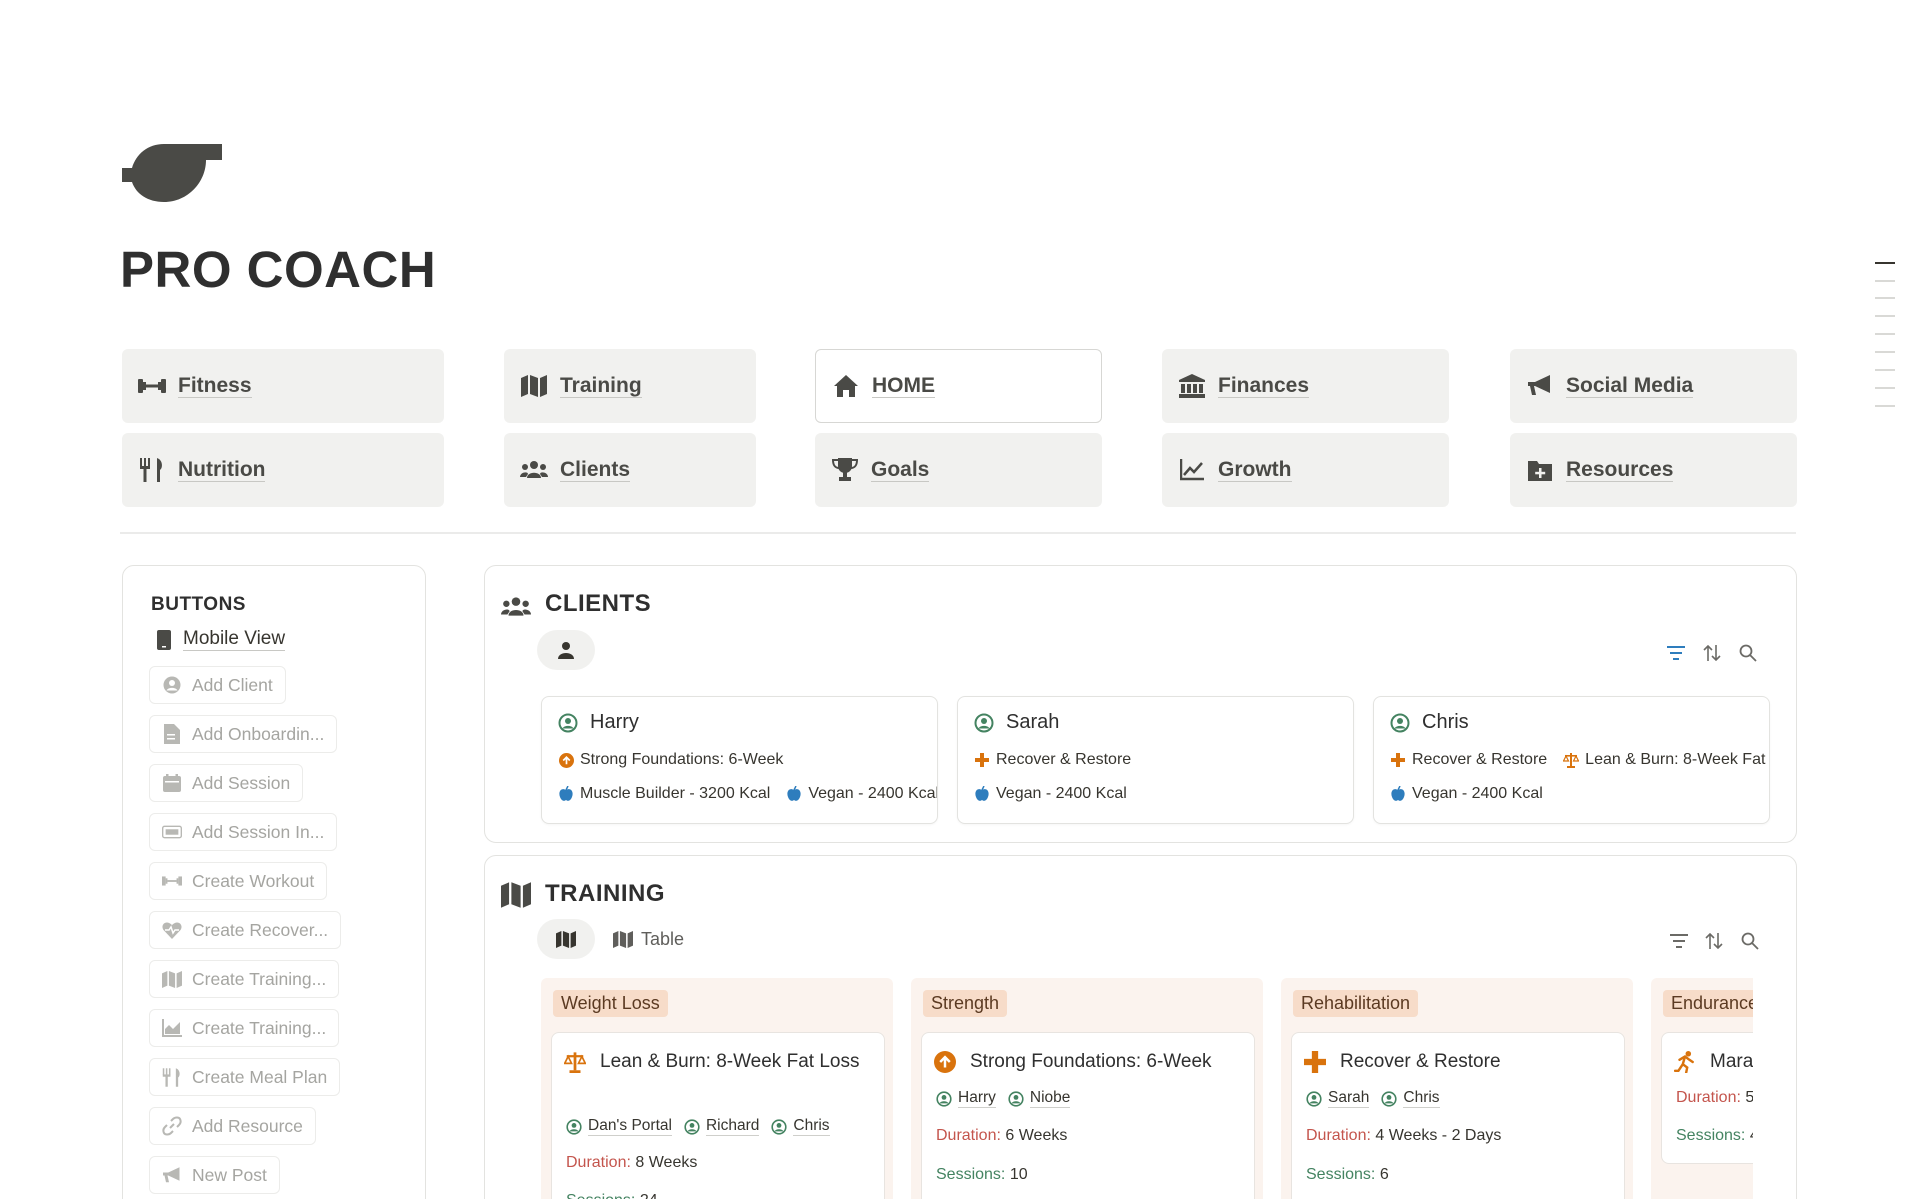 The width and height of the screenshot is (1920, 1199). Describe the element at coordinates (811, 1126) in the screenshot. I see `client-chip-name: Chris` at that location.